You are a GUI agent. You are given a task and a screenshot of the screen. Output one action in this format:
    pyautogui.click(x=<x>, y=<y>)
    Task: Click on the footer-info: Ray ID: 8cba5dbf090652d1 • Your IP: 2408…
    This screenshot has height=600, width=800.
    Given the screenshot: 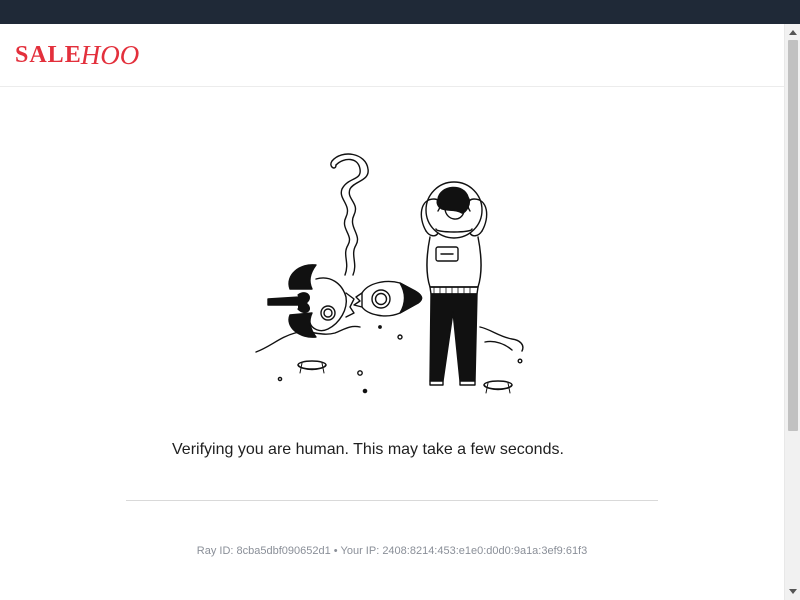 What is the action you would take?
    pyautogui.click(x=392, y=551)
    